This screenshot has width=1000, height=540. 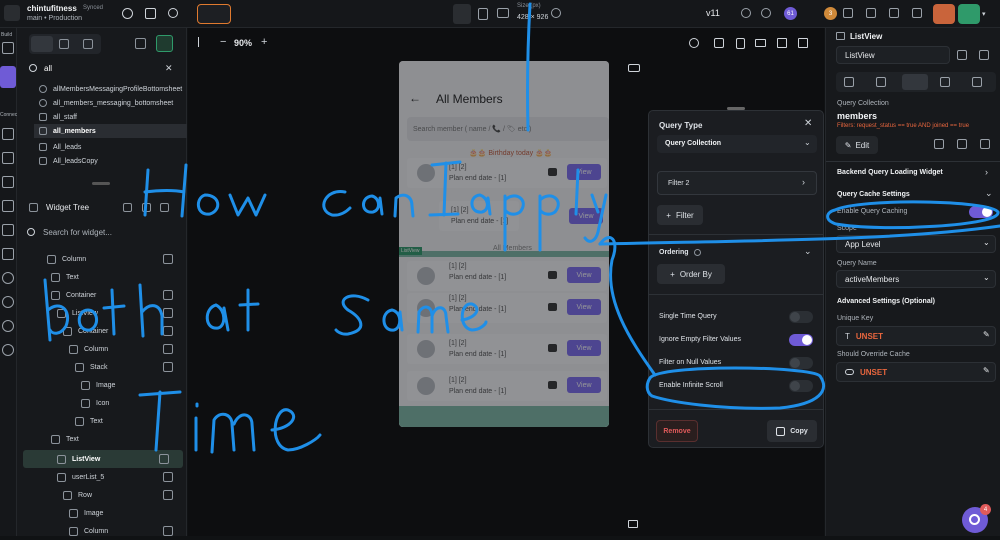 What do you see at coordinates (857, 145) in the screenshot?
I see `edit-query-button: ✎ Edit` at bounding box center [857, 145].